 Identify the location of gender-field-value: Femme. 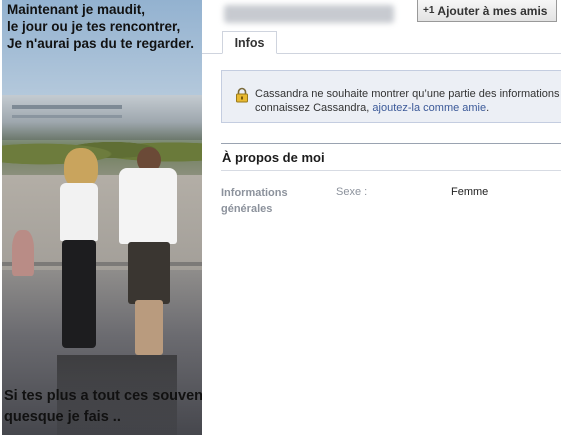
(470, 192).